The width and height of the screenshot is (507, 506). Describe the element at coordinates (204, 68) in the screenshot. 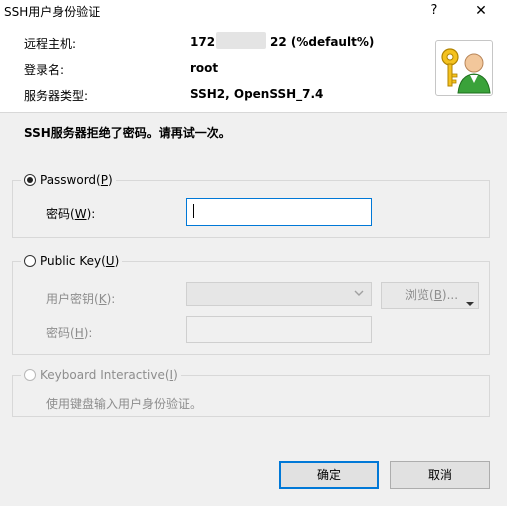

I see `login-name-value: root` at that location.